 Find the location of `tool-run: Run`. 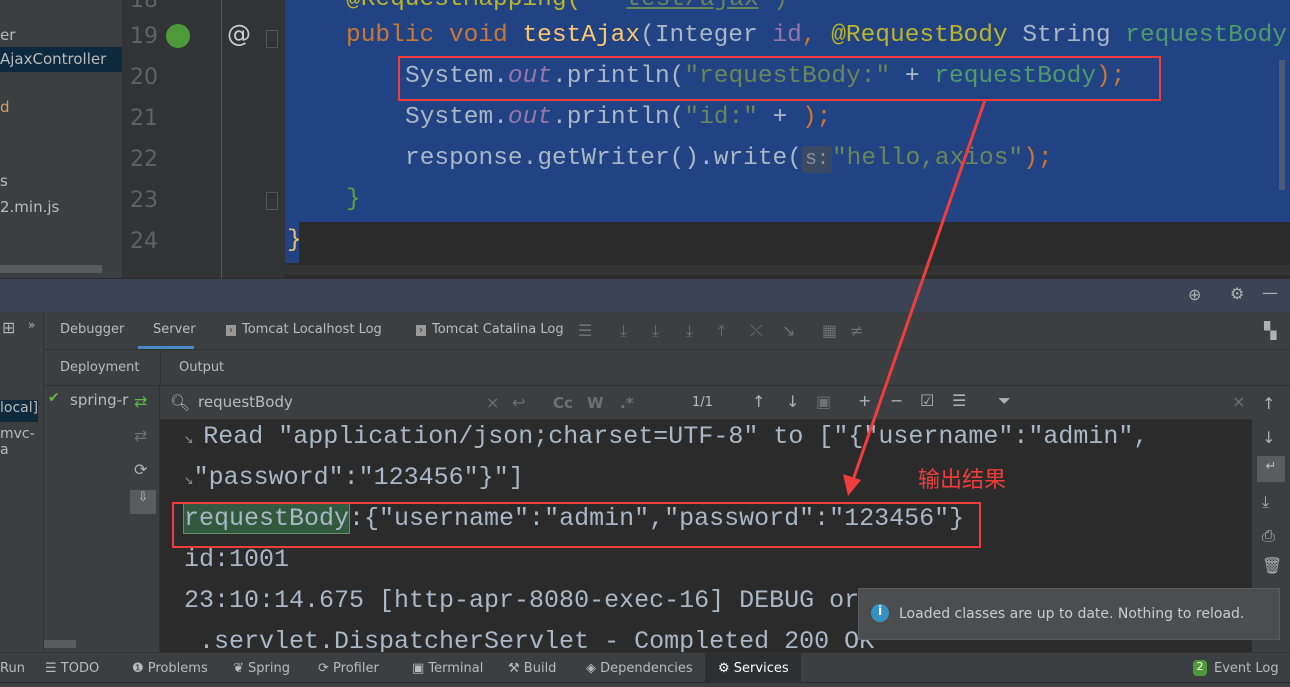

tool-run: Run is located at coordinates (12, 668).